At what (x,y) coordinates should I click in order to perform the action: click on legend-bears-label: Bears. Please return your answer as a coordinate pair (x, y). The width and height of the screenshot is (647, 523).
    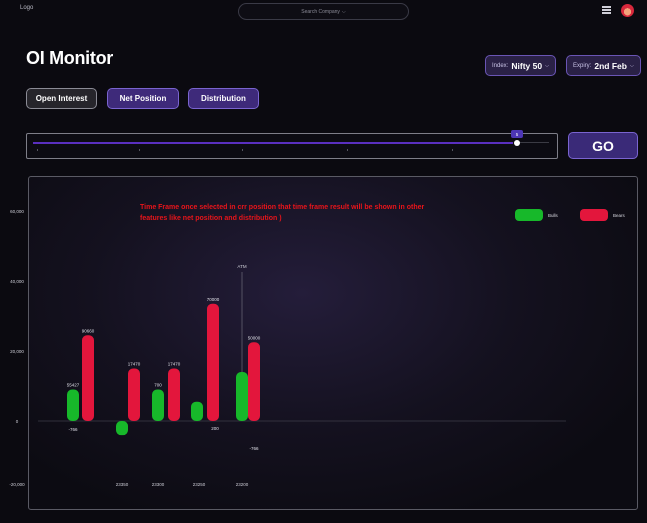
    Looking at the image, I should click on (619, 215).